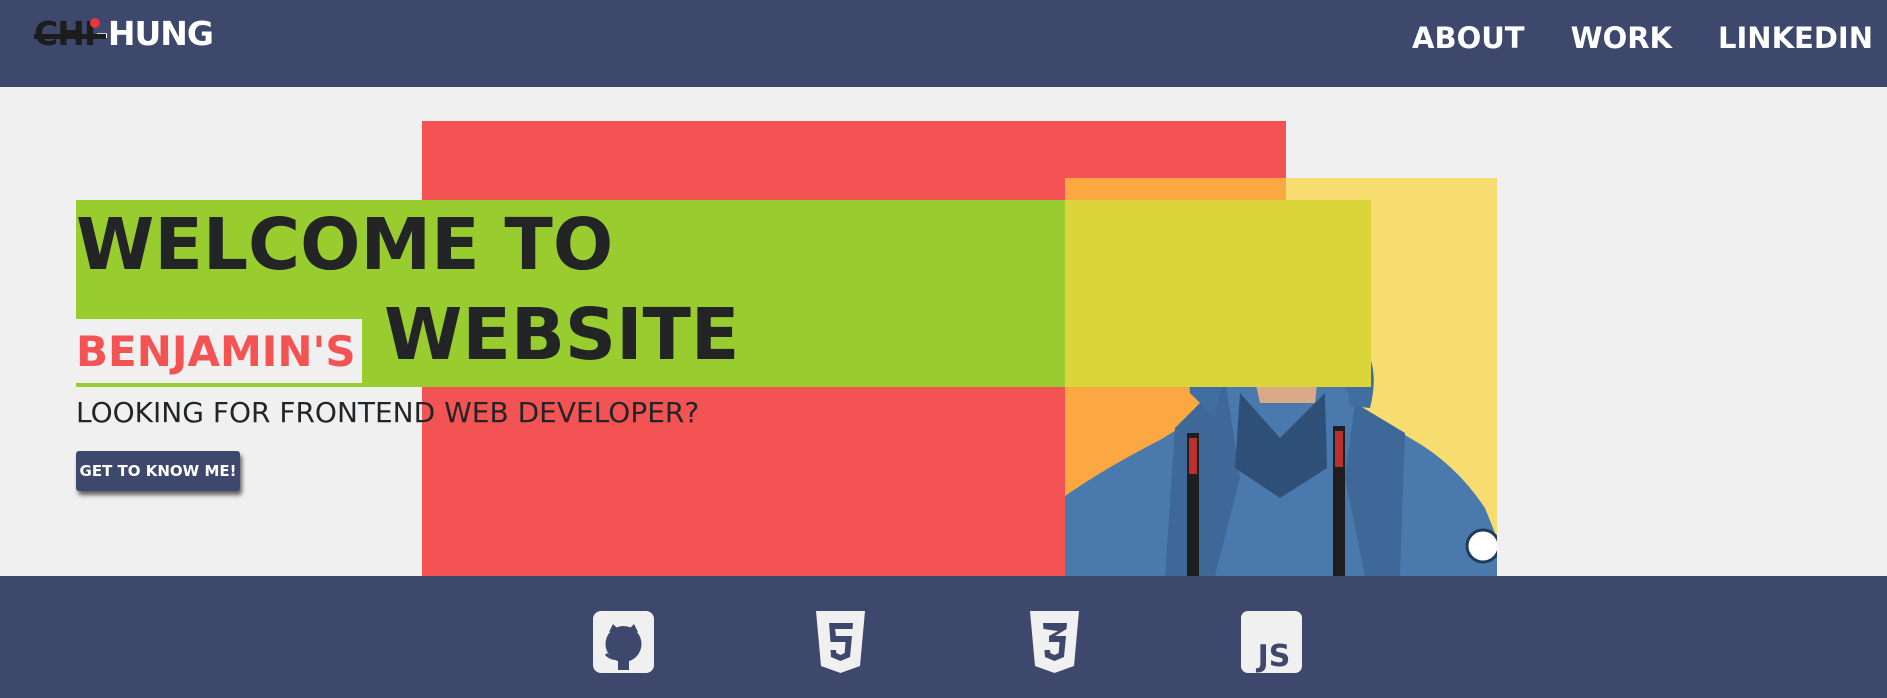 This screenshot has height=698, width=1887. I want to click on logo-dot, so click(95, 23).